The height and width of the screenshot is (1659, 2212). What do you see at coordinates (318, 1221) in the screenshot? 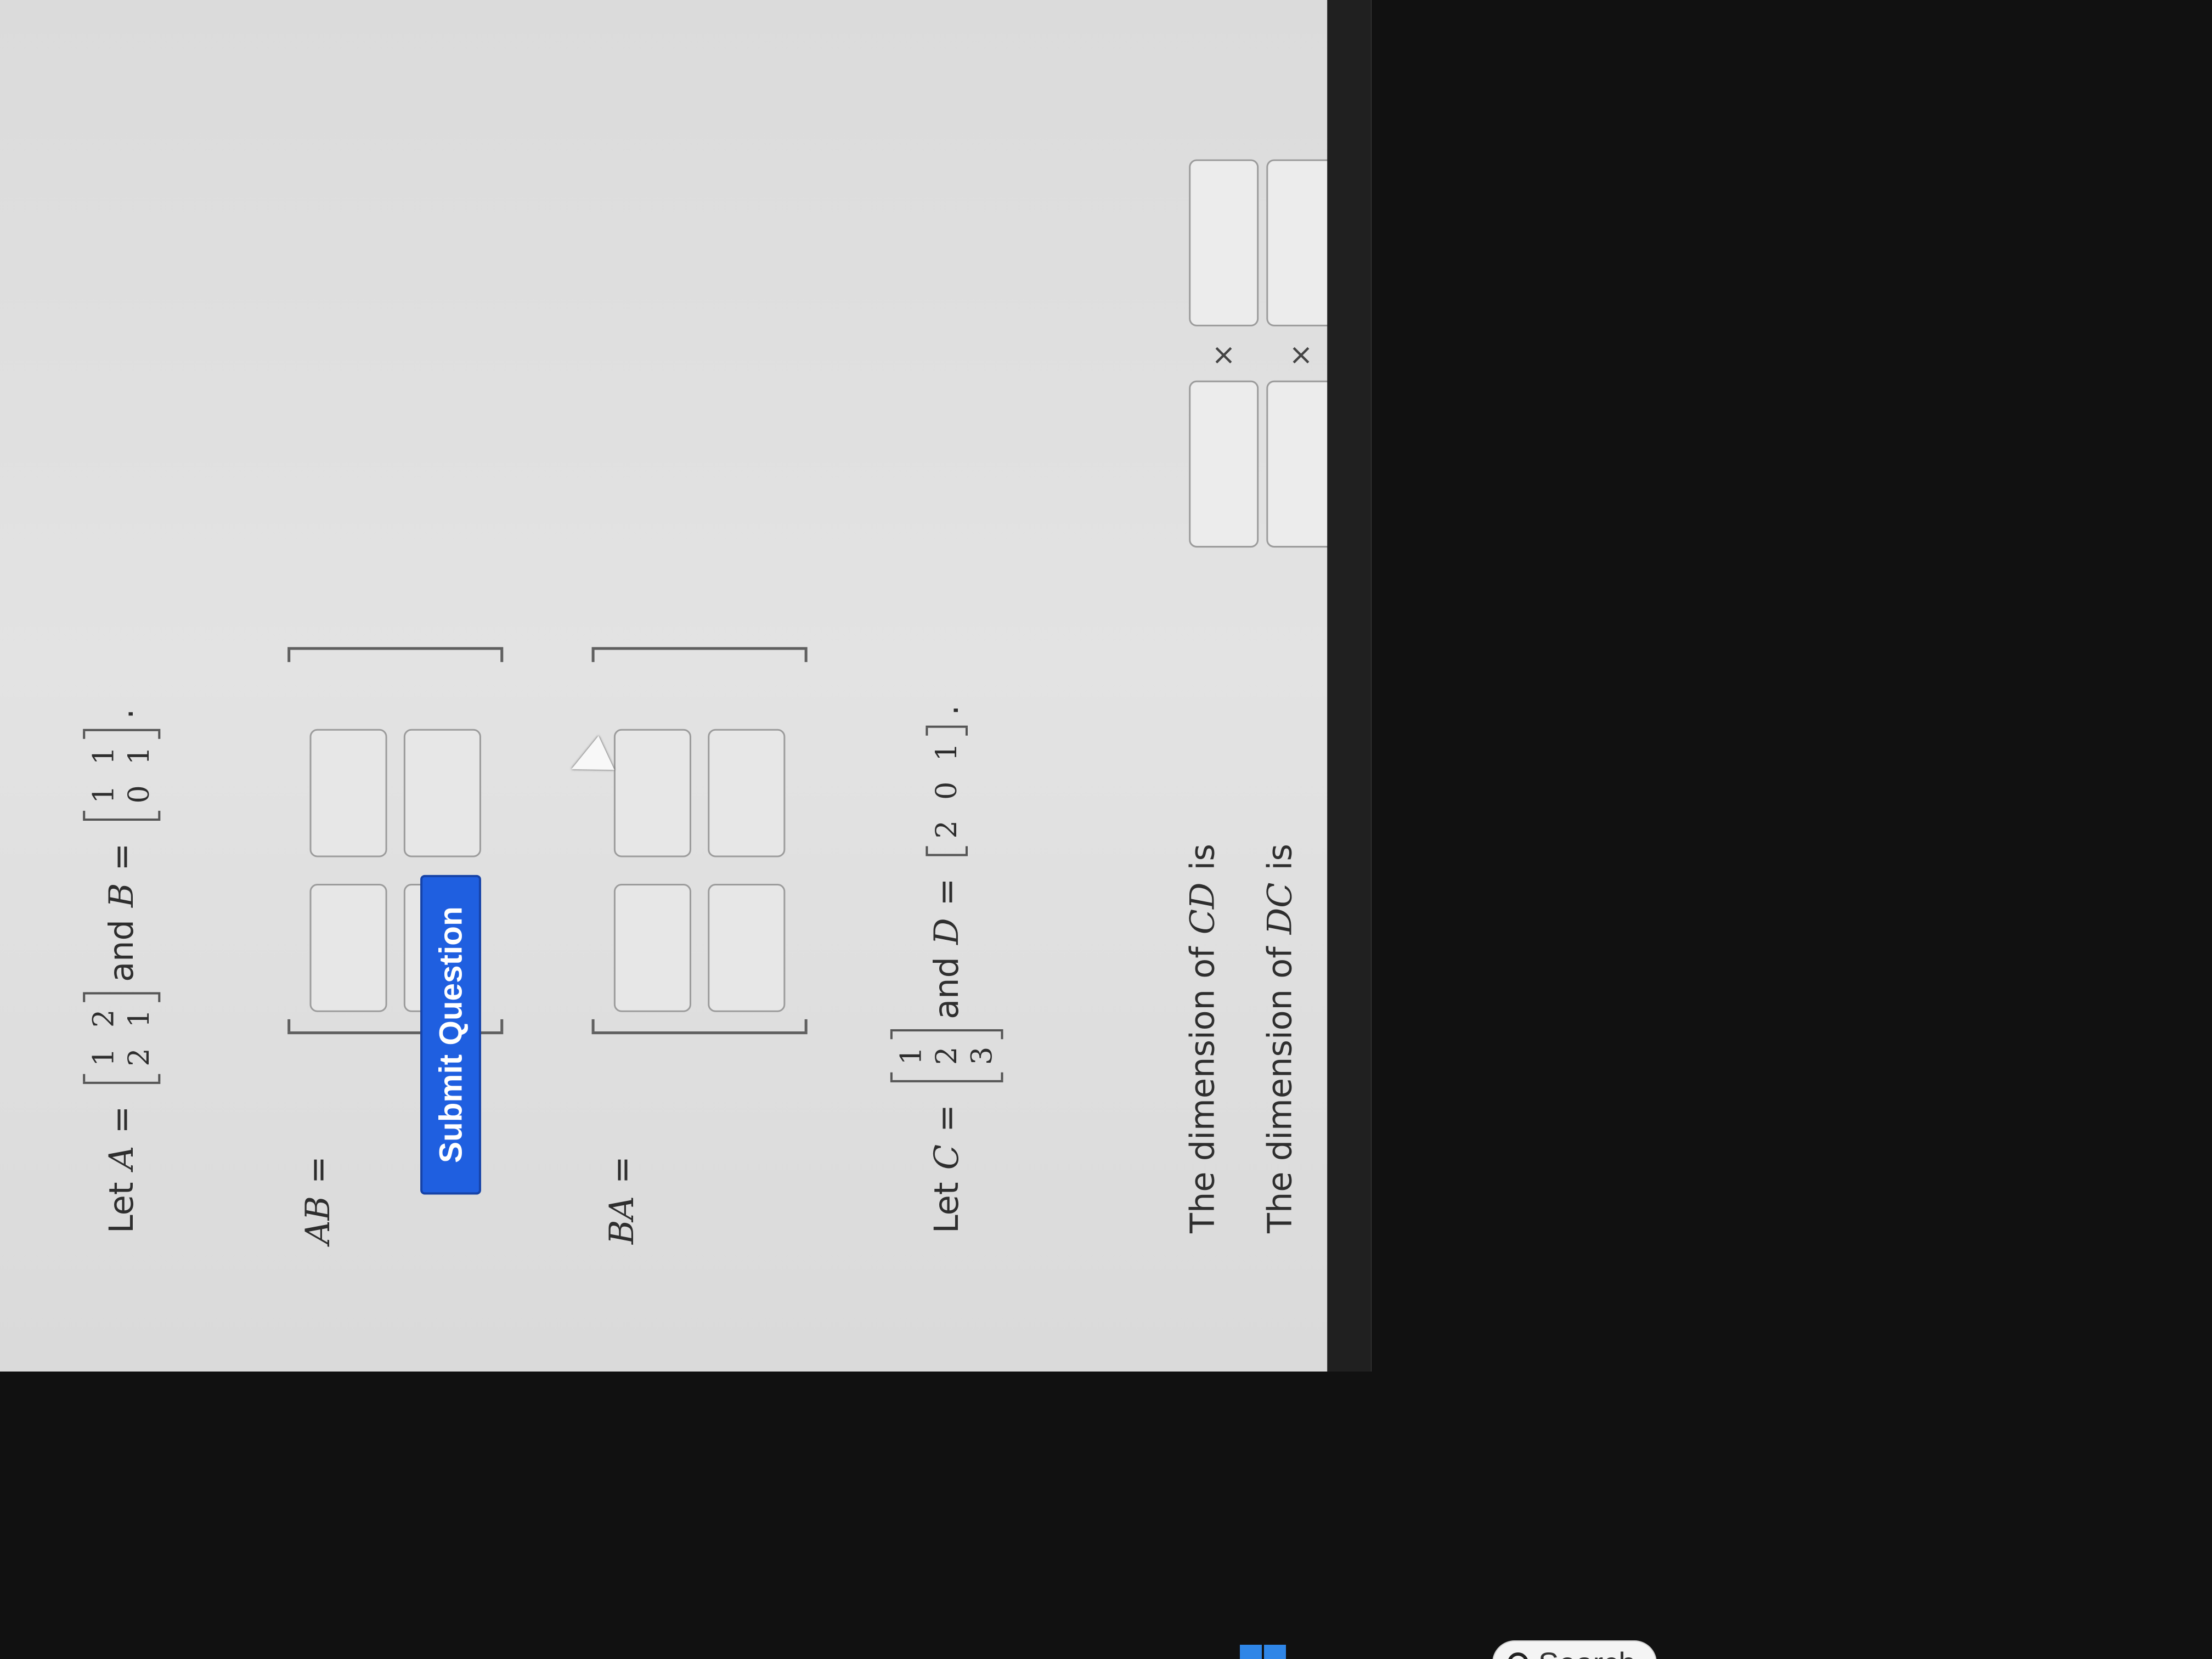
I see `ab-symbol: AB` at bounding box center [318, 1221].